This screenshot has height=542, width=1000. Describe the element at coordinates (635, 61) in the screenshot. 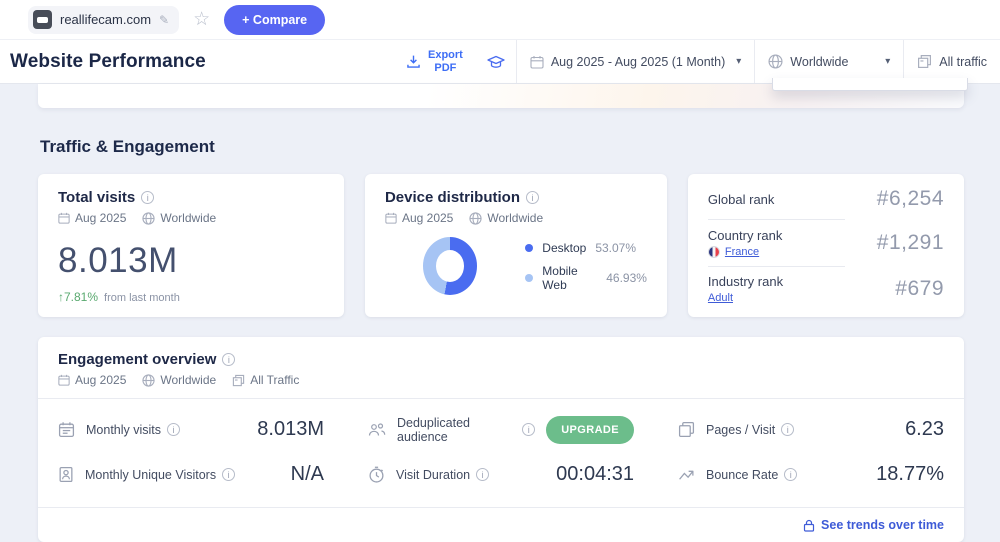

I see `date-range-selector: Aug 2025 - Aug 2025 (1 Month) ▾` at that location.